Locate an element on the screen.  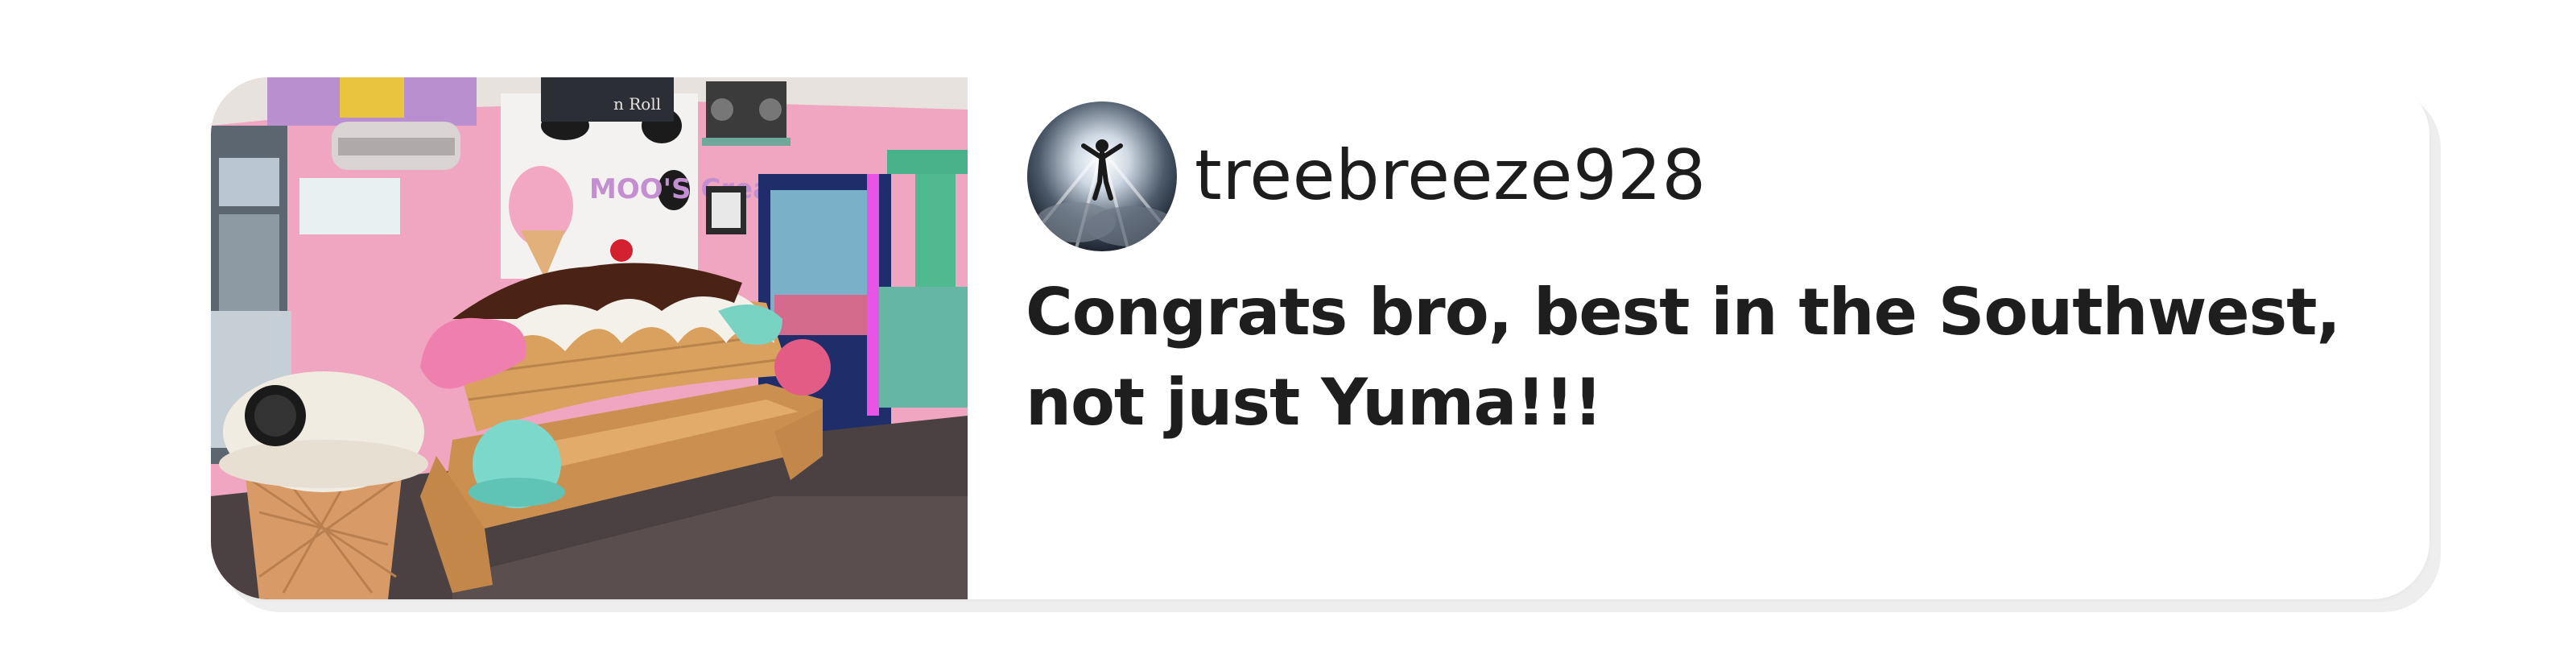
svg-text: n Roll is located at coordinates (637, 104).